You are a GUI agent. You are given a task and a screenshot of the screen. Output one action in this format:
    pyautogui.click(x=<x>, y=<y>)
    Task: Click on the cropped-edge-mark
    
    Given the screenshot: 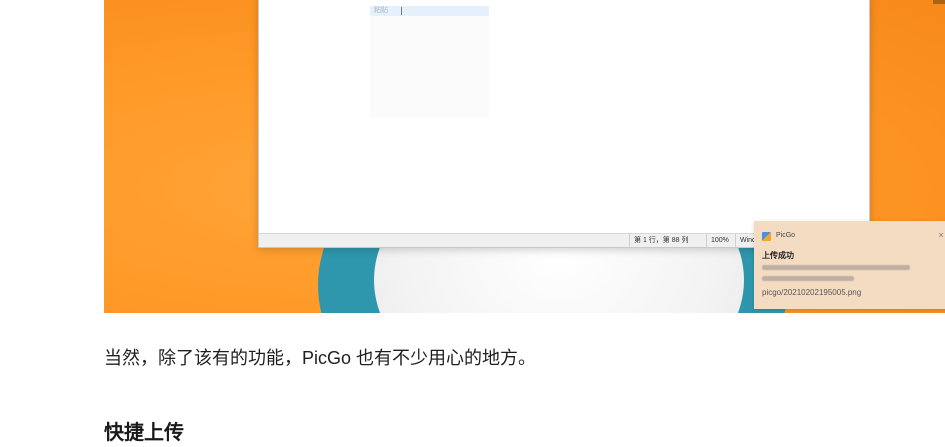 What is the action you would take?
    pyautogui.click(x=939, y=2)
    